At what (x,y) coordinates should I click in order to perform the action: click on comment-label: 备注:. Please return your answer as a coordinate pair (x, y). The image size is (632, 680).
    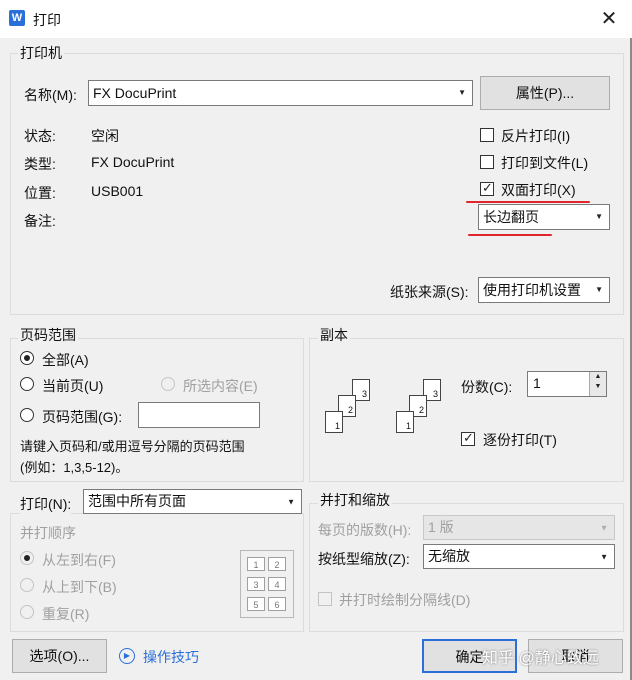
    Looking at the image, I should click on (40, 221).